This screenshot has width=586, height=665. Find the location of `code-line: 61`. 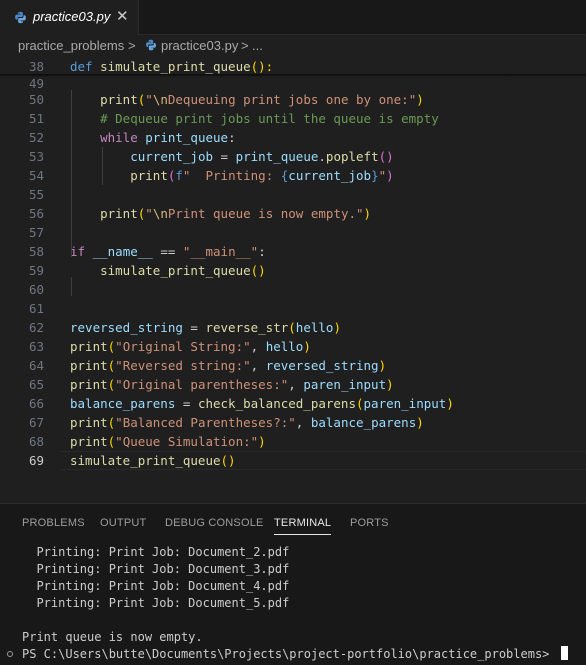

code-line: 61 is located at coordinates (293, 308).